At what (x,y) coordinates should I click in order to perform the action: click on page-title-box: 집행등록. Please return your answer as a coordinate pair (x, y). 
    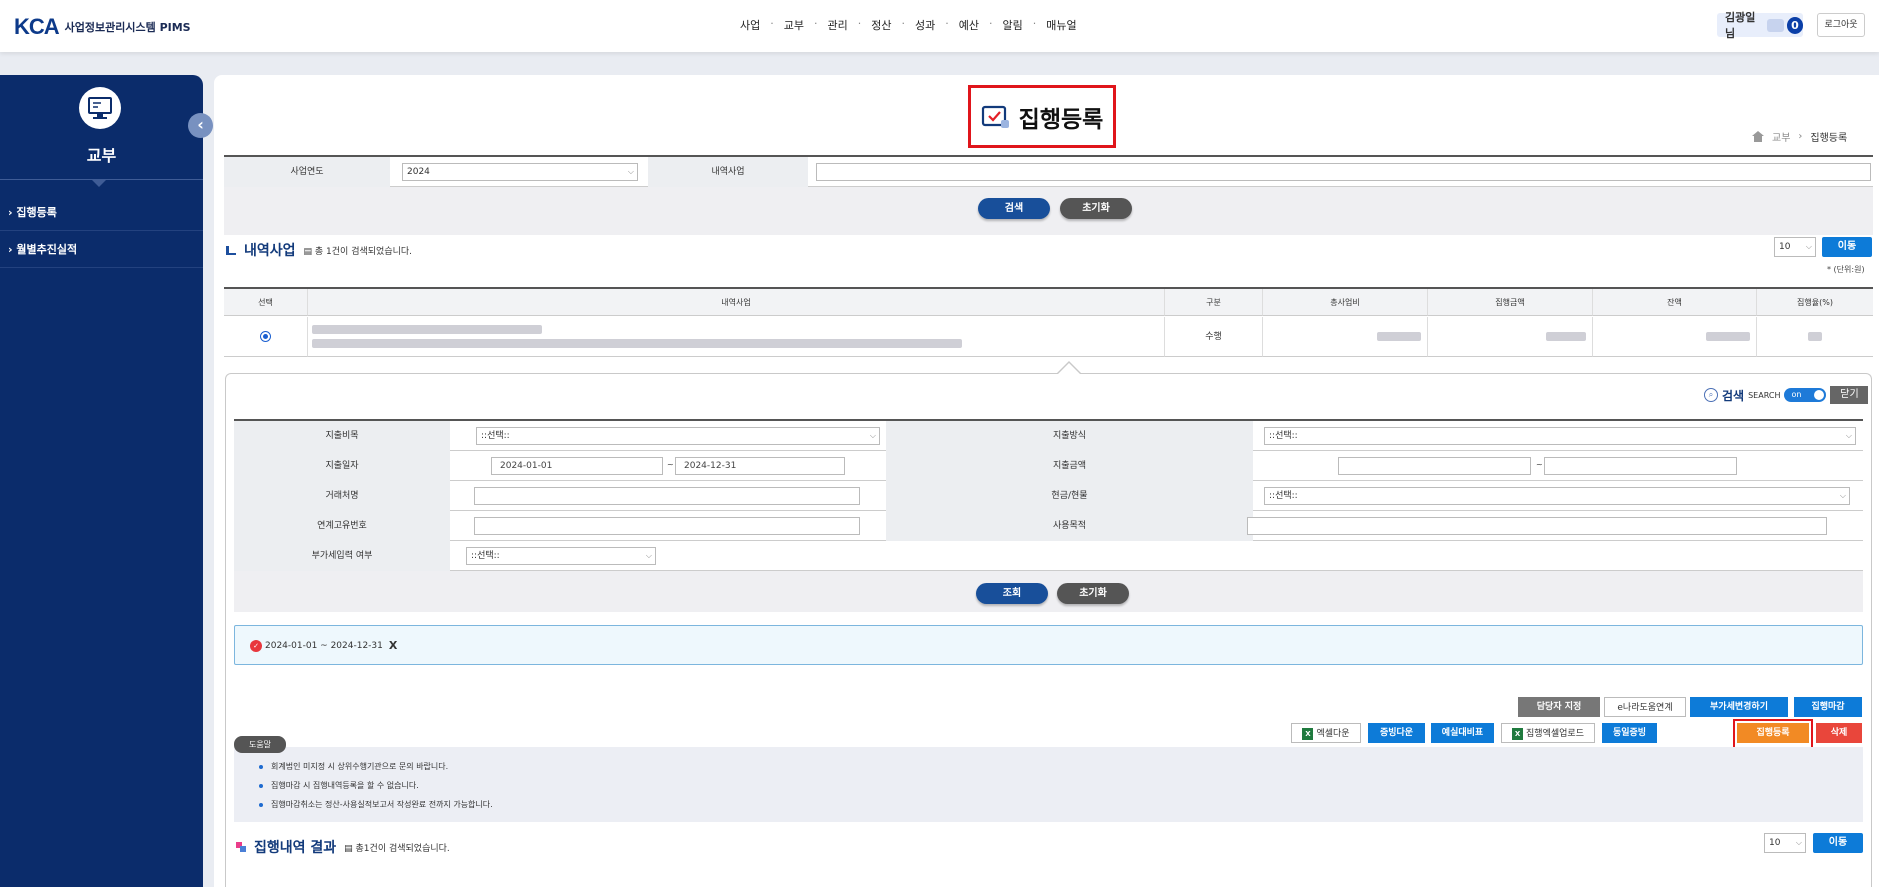
    Looking at the image, I should click on (1042, 116).